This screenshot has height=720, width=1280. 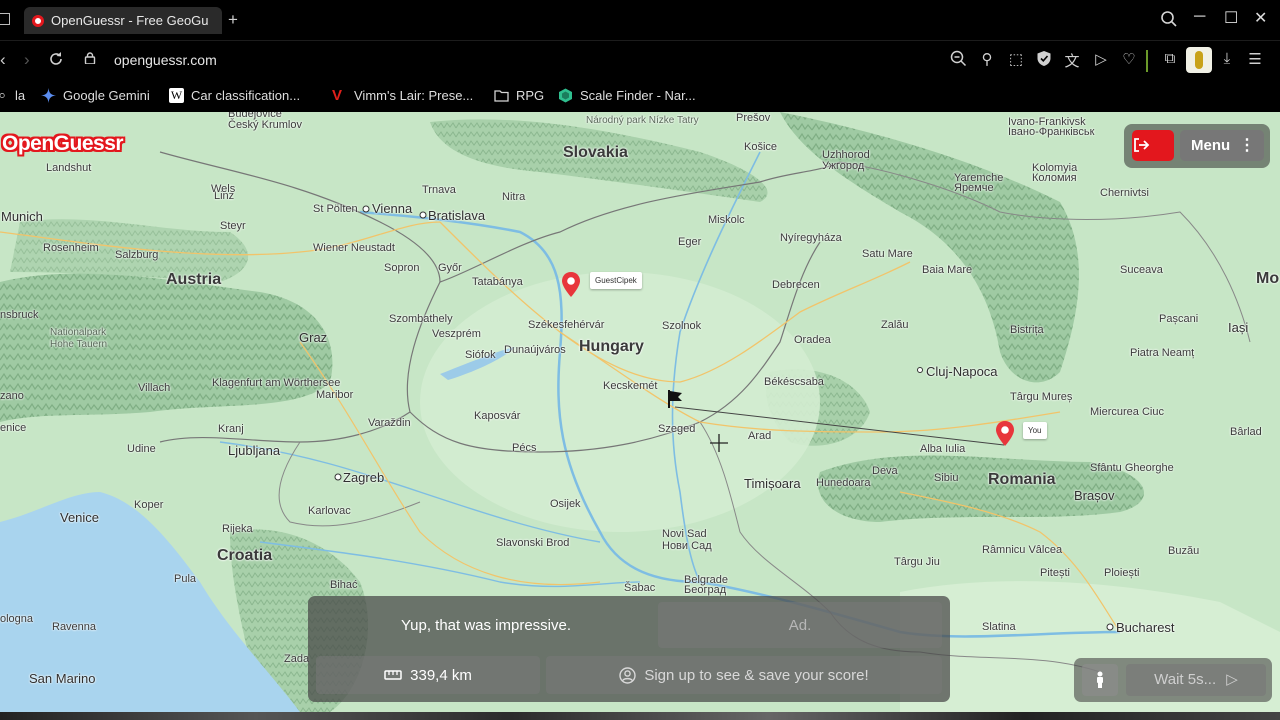 I want to click on label-zagreb: Zagreb, so click(x=364, y=477).